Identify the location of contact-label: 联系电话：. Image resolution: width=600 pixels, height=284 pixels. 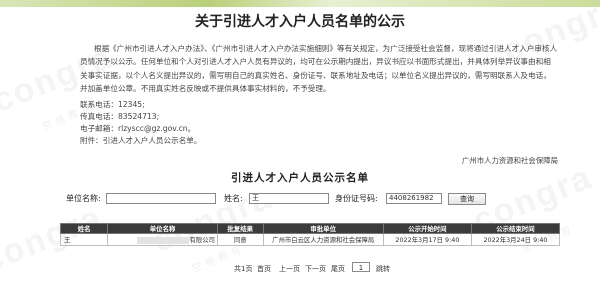
(99, 104).